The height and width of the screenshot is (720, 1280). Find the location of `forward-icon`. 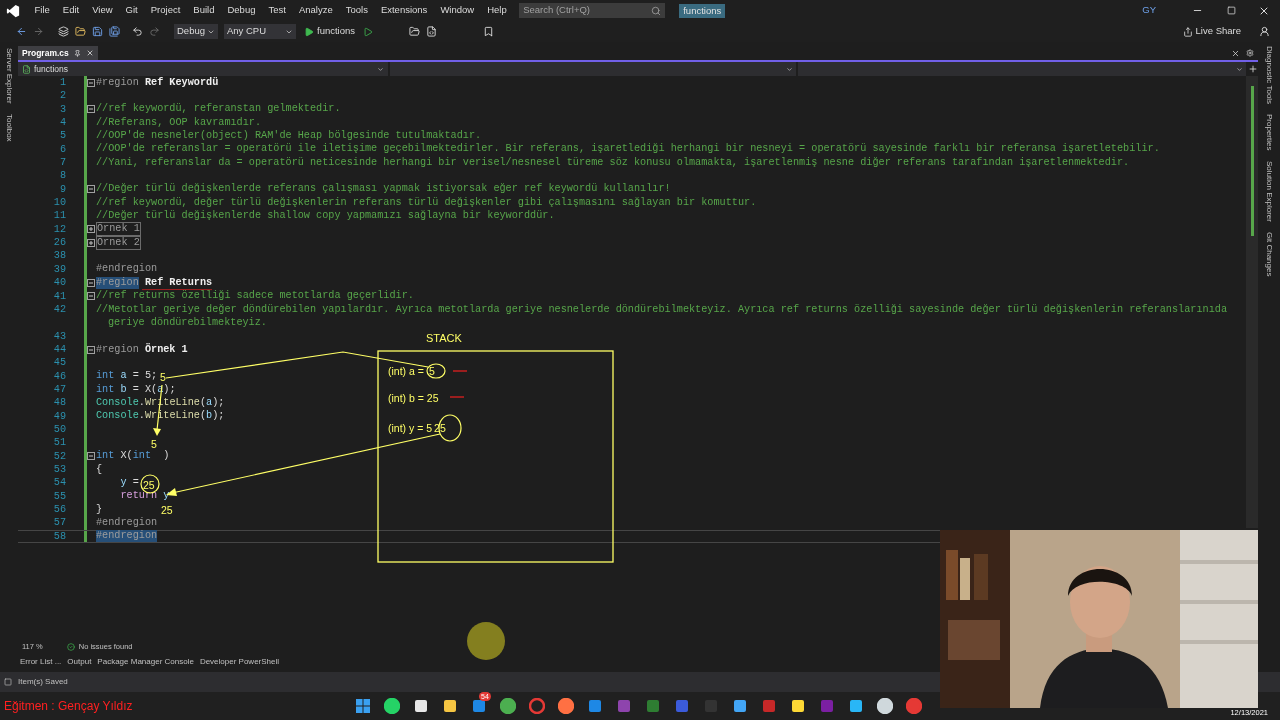

forward-icon is located at coordinates (38, 31).